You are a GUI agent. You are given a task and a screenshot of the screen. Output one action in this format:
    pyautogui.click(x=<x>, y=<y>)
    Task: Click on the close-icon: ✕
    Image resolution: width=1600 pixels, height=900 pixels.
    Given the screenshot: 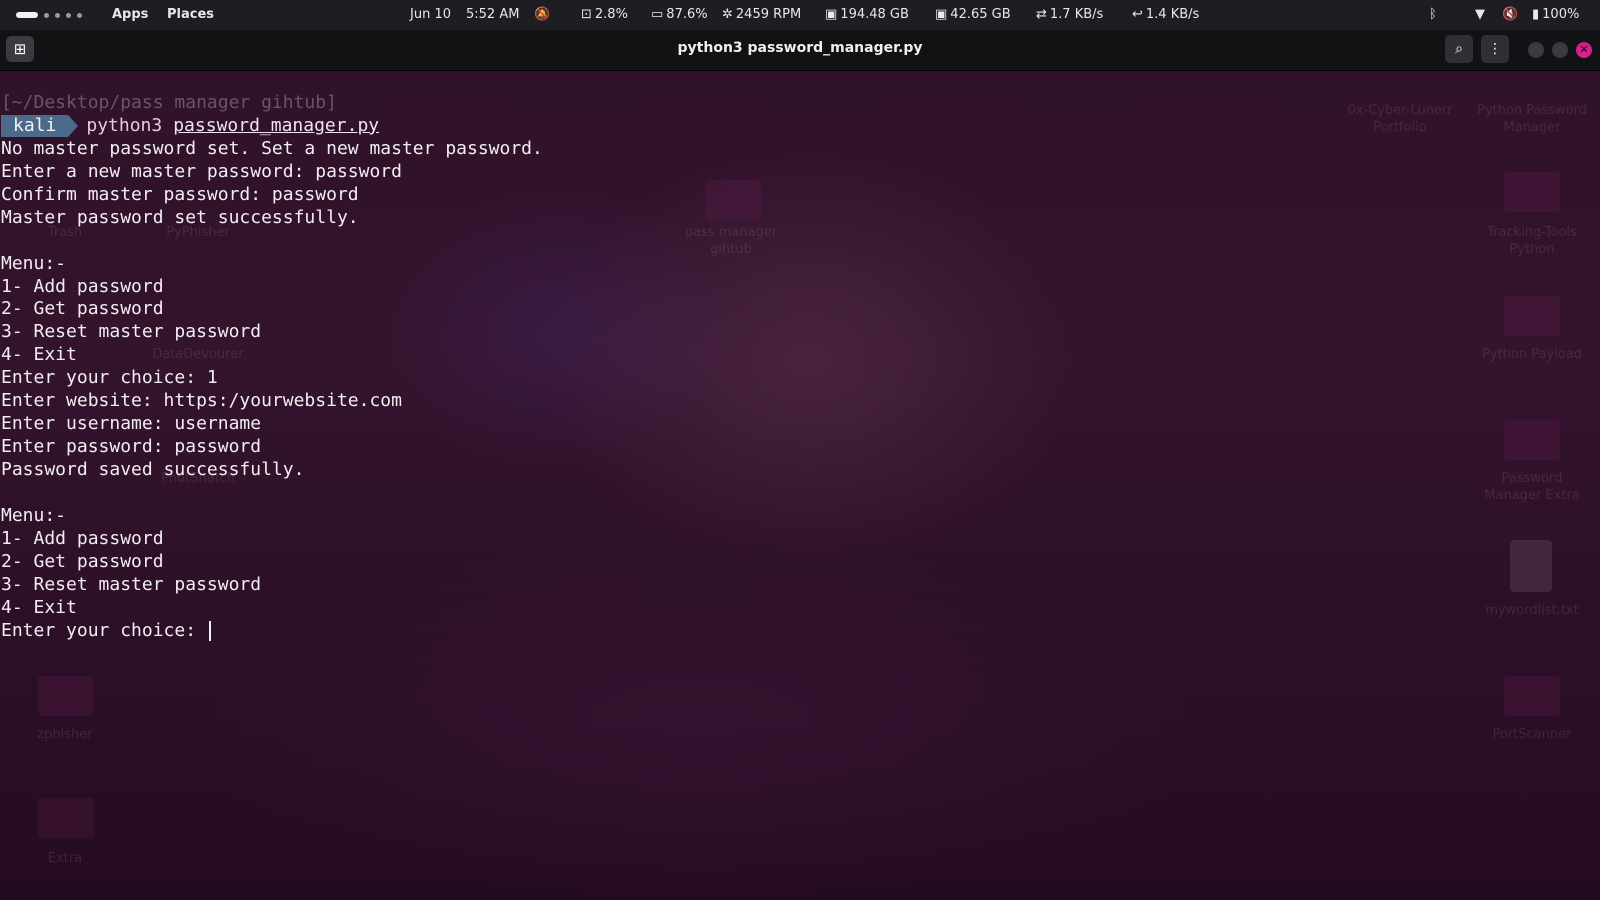 What is the action you would take?
    pyautogui.click(x=1584, y=49)
    